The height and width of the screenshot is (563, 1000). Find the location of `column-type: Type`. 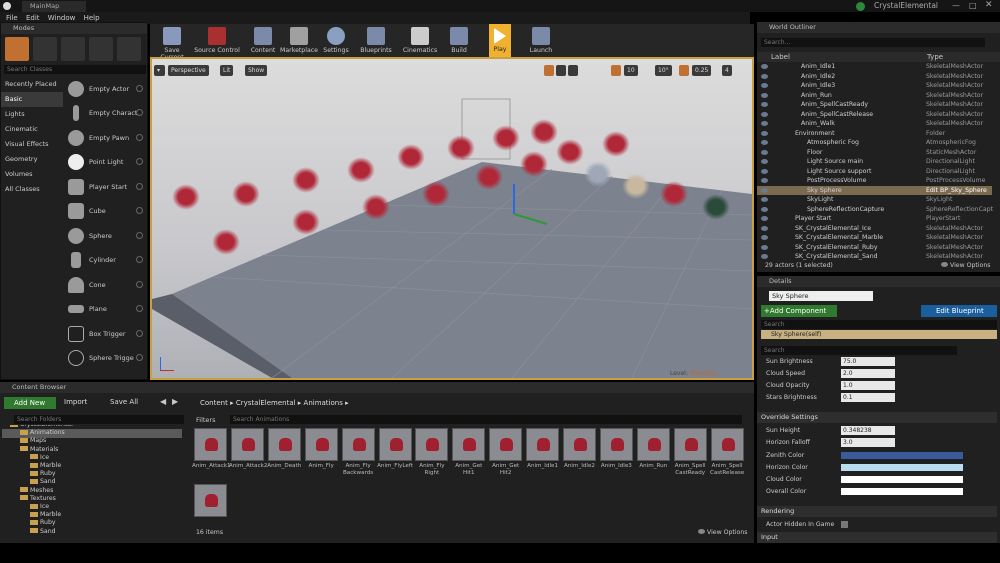

column-type: Type is located at coordinates (935, 57).